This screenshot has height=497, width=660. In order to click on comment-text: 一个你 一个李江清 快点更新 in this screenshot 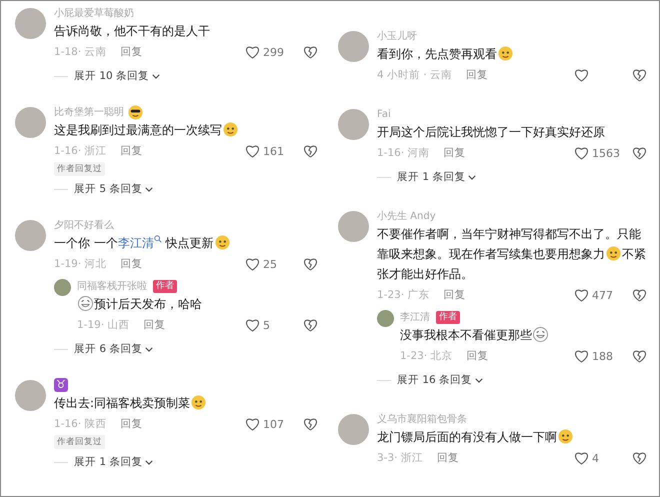, I will do `click(186, 243)`.